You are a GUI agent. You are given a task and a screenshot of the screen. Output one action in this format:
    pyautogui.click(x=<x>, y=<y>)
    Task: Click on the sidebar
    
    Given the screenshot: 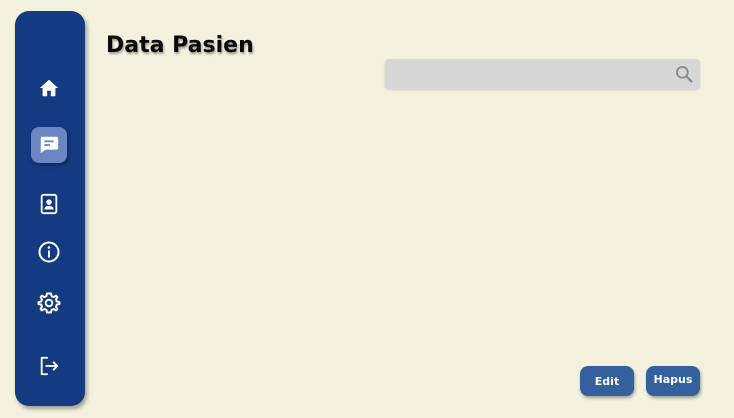 What is the action you would take?
    pyautogui.click(x=50, y=208)
    